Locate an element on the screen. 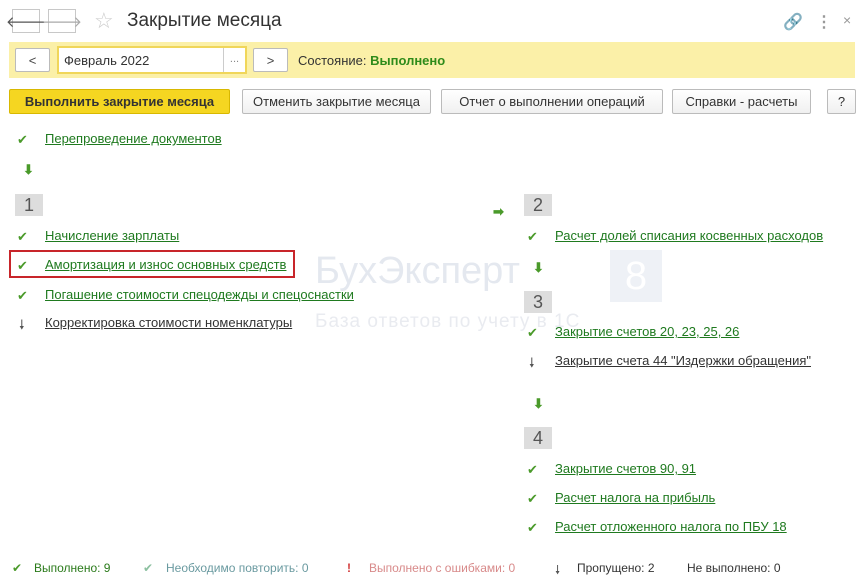 This screenshot has width=863, height=584. stage4-item: Расчет налога на прибыль is located at coordinates (635, 497).